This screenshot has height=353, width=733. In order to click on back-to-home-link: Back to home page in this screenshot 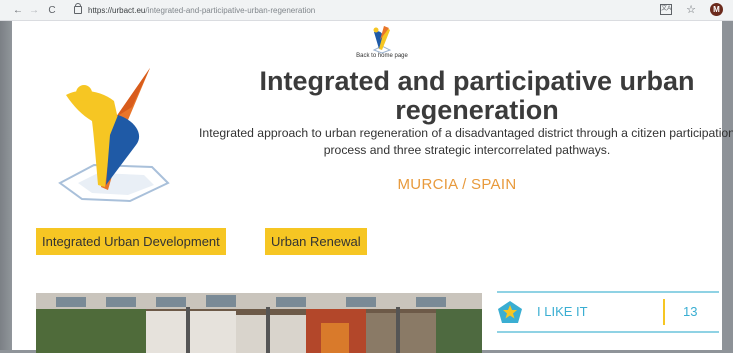, I will do `click(382, 56)`.